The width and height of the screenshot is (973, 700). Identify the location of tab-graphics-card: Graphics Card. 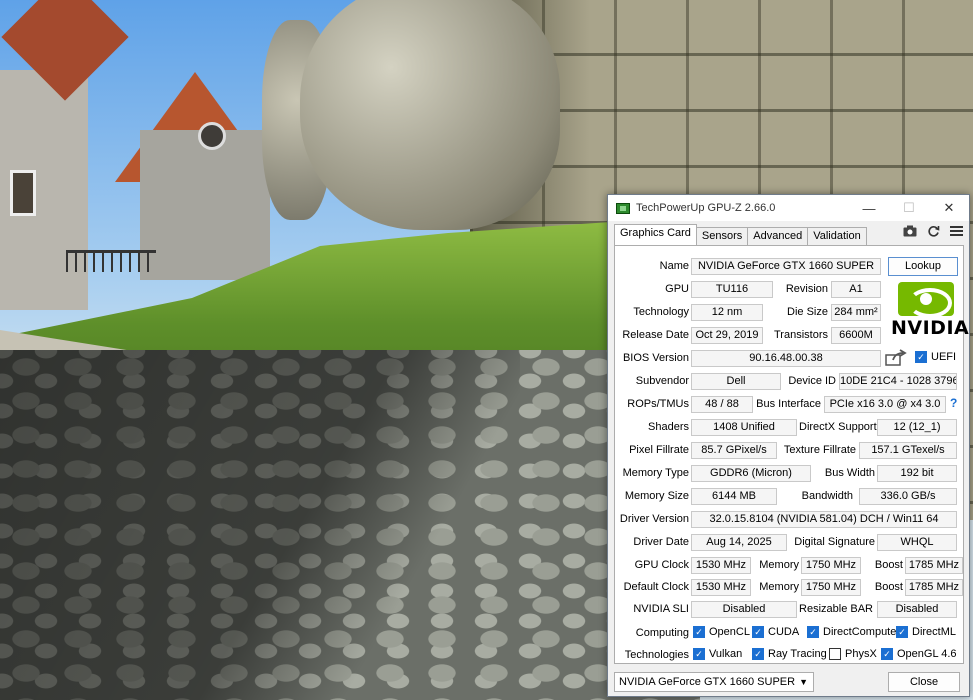
(655, 234).